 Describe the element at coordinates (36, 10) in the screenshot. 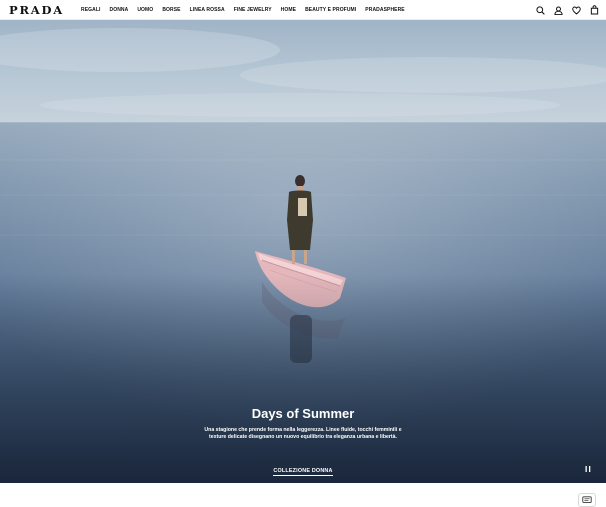

I see `prada-logo: PRADA` at that location.